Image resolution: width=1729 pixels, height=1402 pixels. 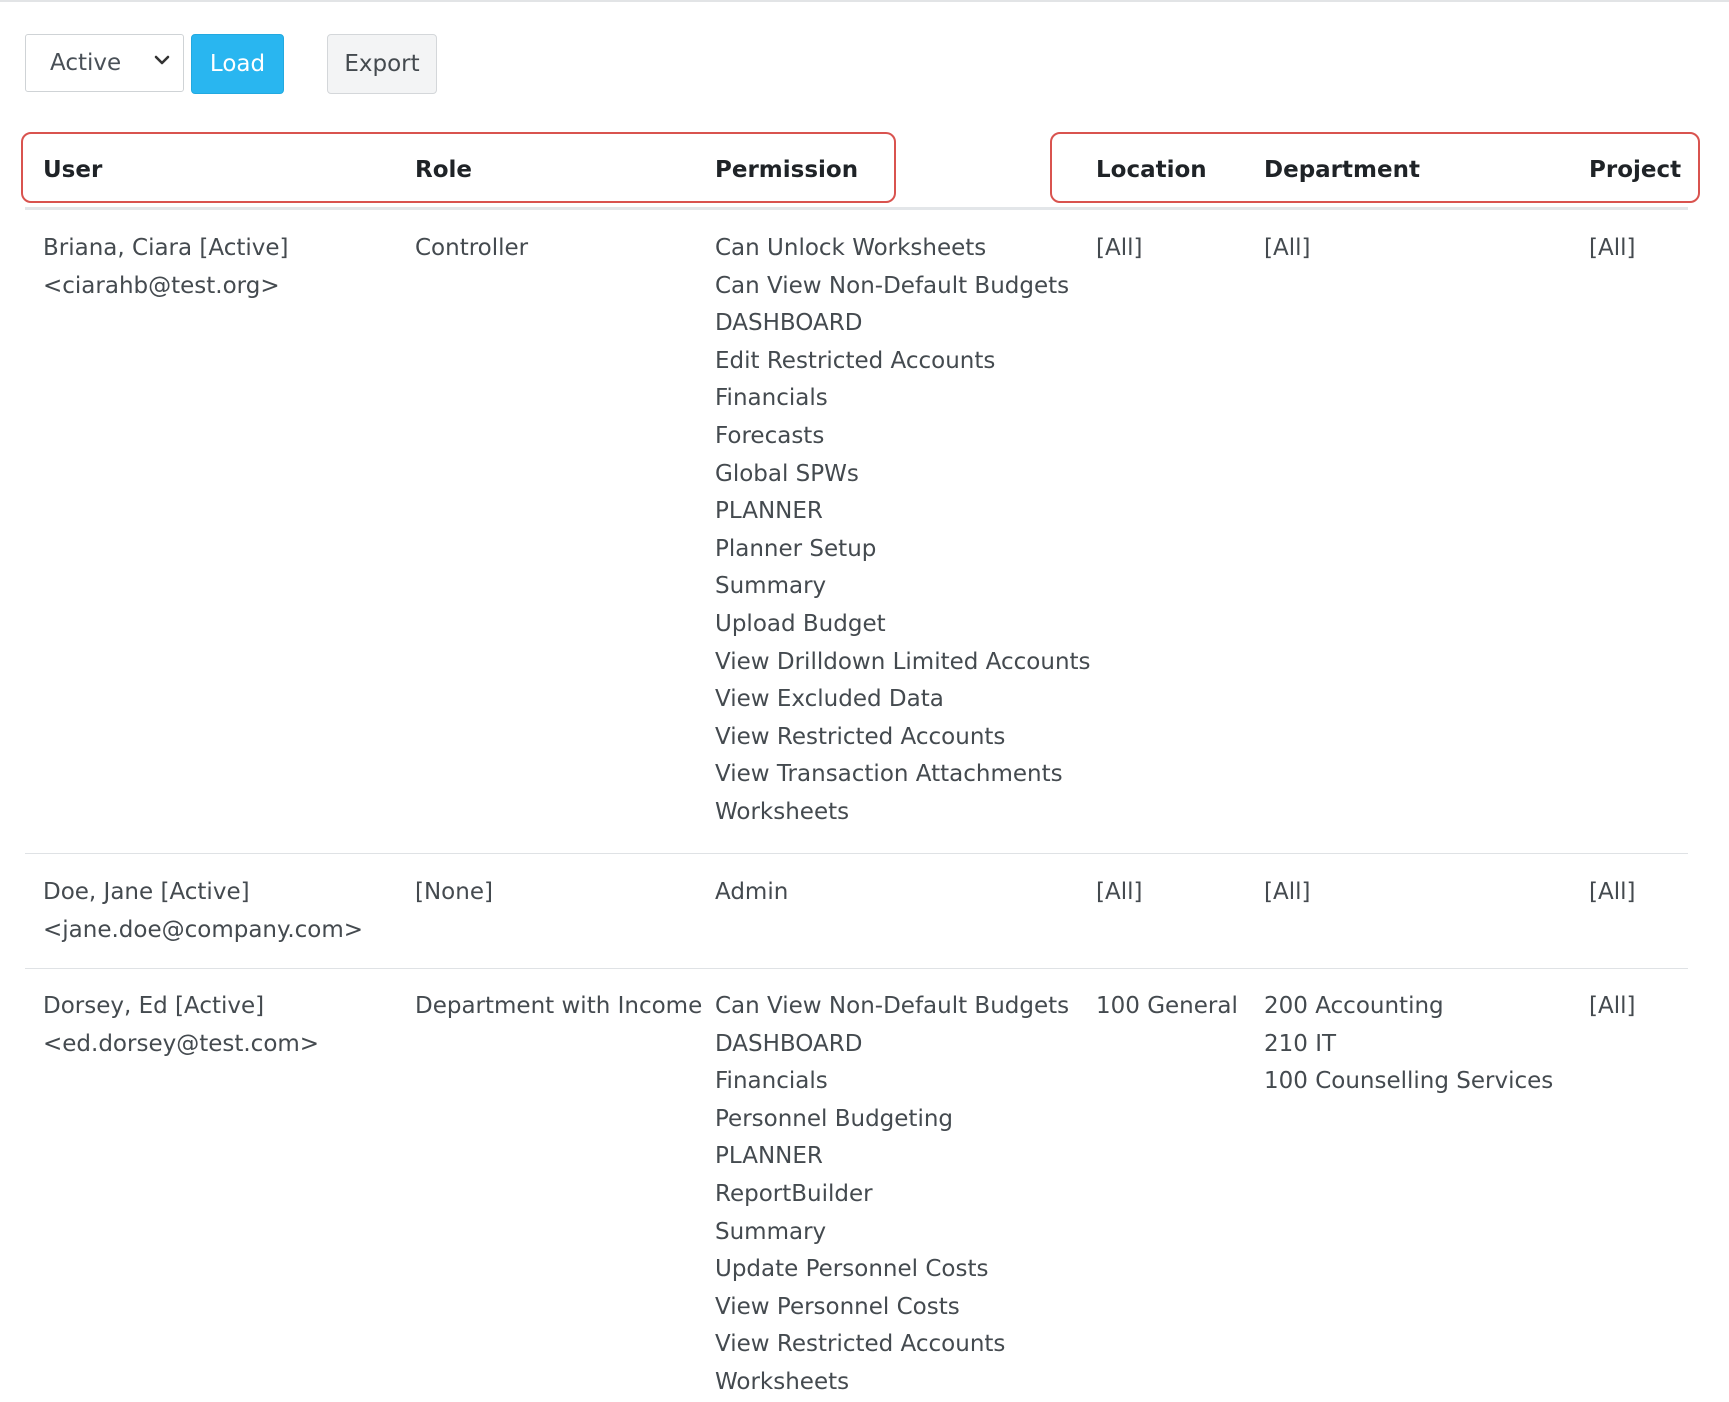 What do you see at coordinates (203, 911) in the screenshot?
I see `user-cell: Doe, Jane [Active] <jane.doe@company.com>` at bounding box center [203, 911].